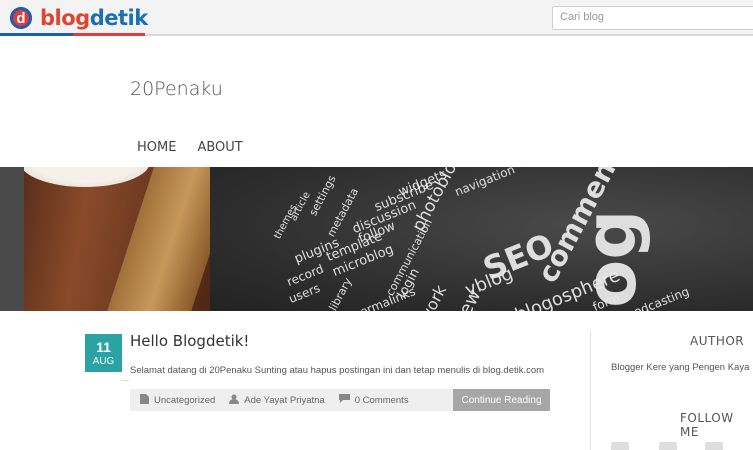 The height and width of the screenshot is (450, 753). What do you see at coordinates (382, 400) in the screenshot?
I see `post-comments-link: 0 Comments` at bounding box center [382, 400].